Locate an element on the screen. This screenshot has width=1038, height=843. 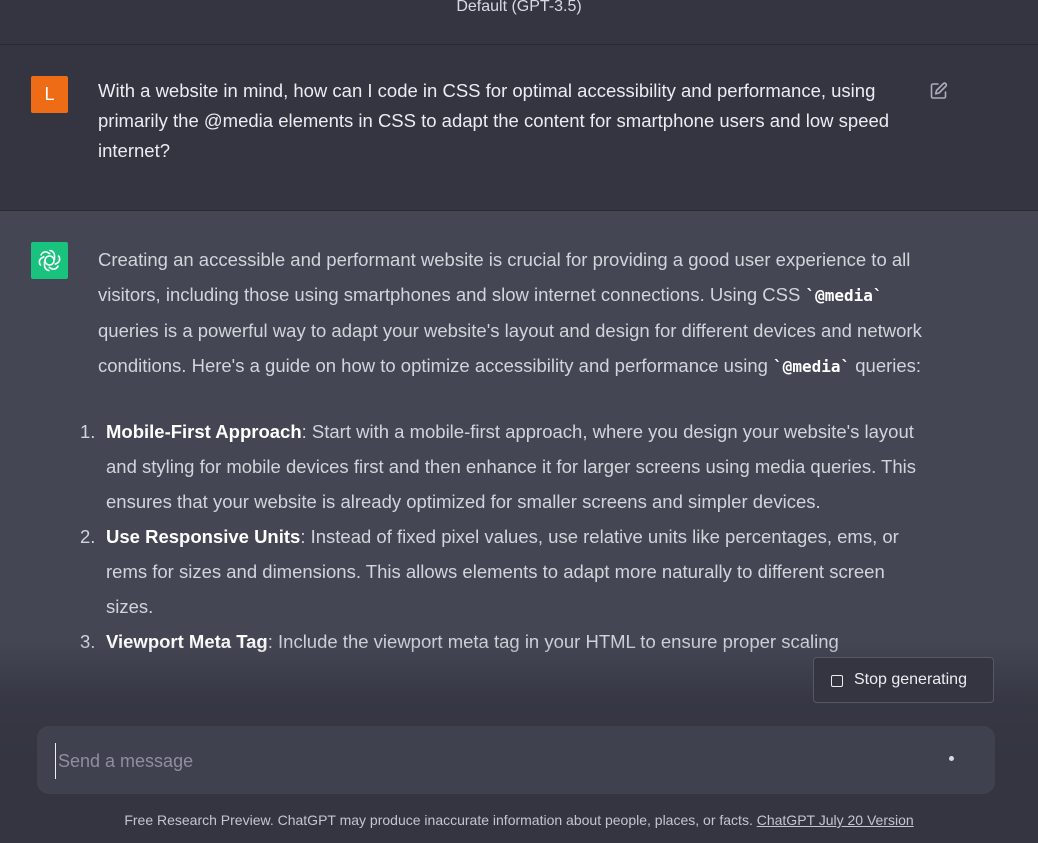
list-number: 1. is located at coordinates (88, 431).